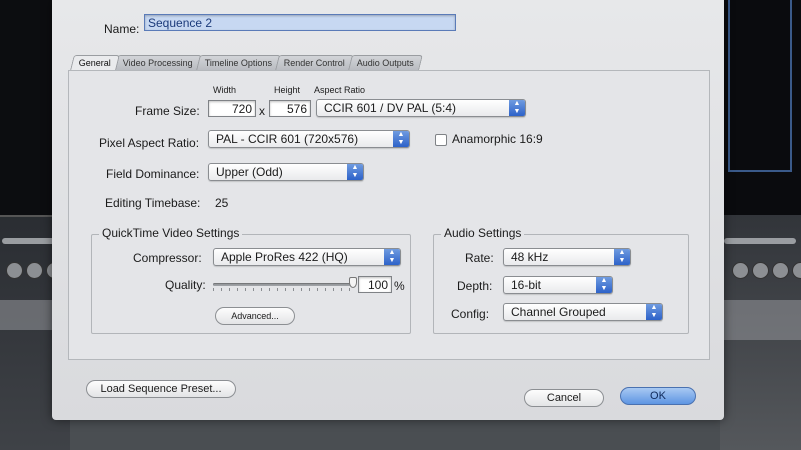 The height and width of the screenshot is (450, 801). Describe the element at coordinates (149, 143) in the screenshot. I see `pixel-aspect-ratio-label: Pixel Aspect Ratio:` at that location.